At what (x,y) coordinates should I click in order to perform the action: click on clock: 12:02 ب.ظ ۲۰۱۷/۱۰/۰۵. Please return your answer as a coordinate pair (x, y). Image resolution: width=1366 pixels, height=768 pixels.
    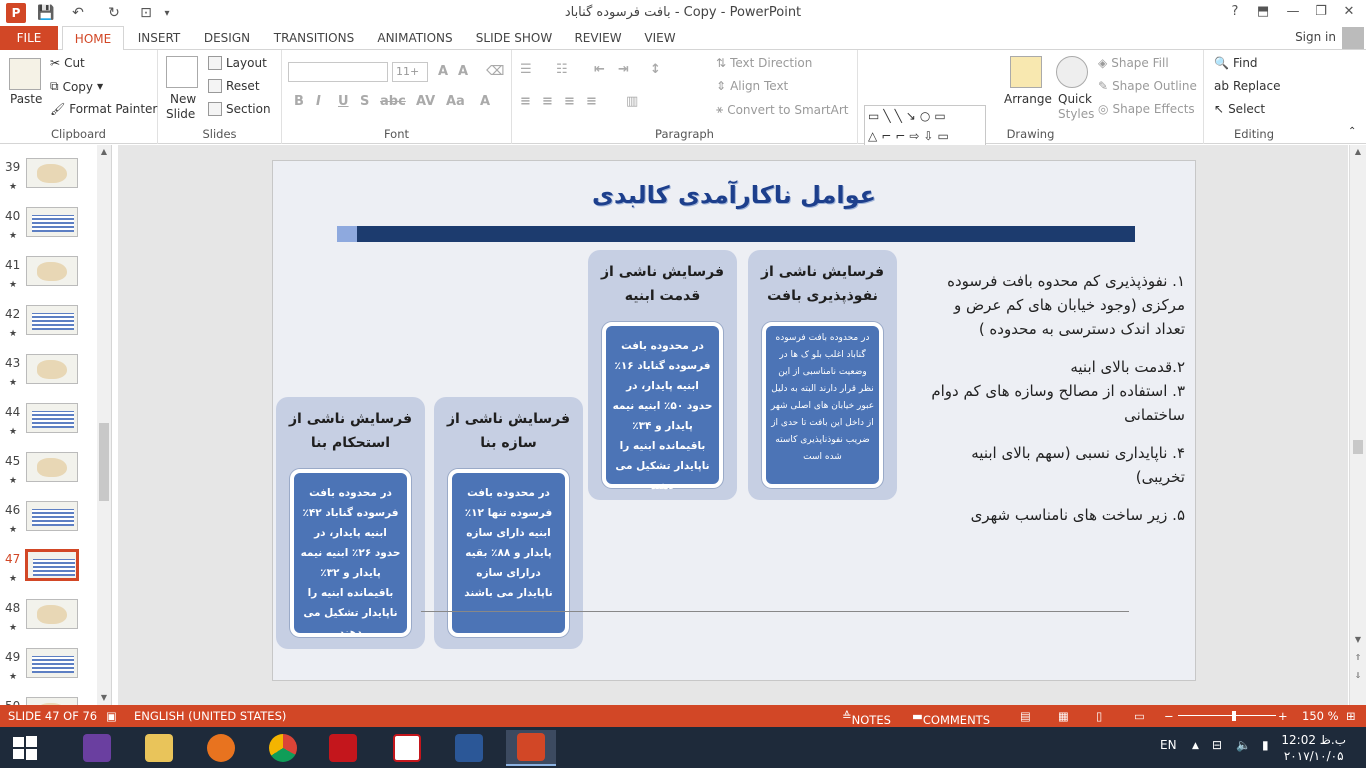
    Looking at the image, I should click on (1313, 748).